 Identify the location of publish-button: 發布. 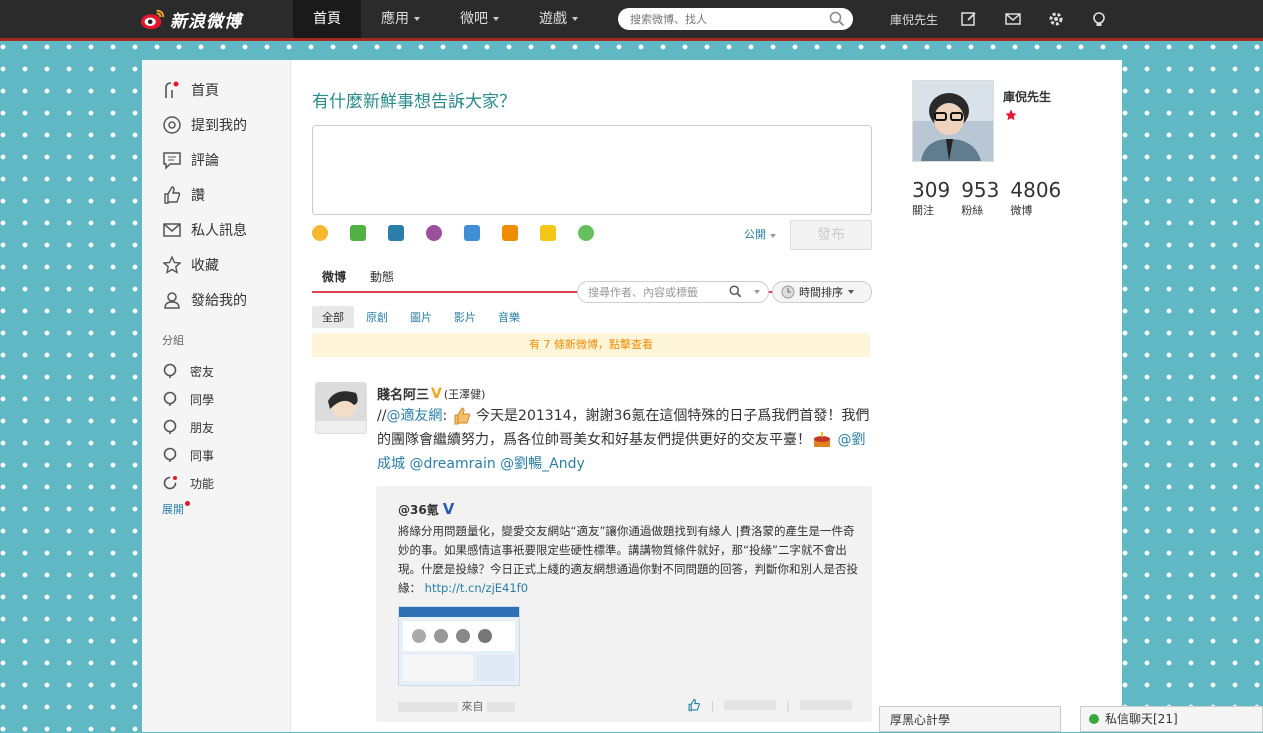
(831, 235).